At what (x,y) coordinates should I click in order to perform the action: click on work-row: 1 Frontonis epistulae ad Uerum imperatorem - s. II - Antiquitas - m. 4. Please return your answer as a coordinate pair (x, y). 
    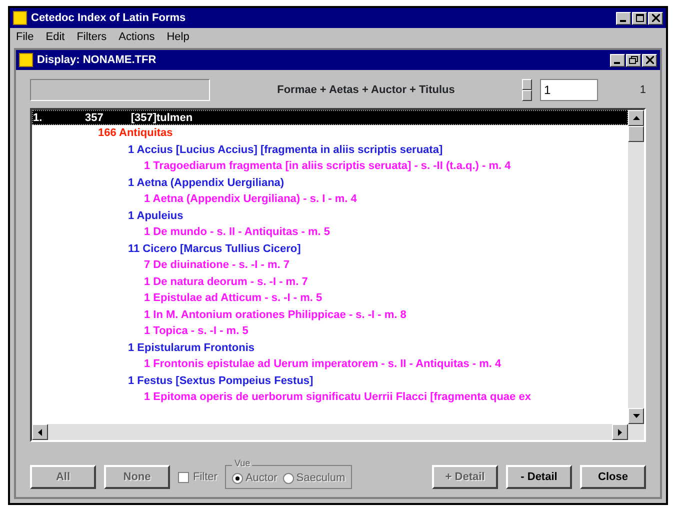
    Looking at the image, I should click on (330, 364).